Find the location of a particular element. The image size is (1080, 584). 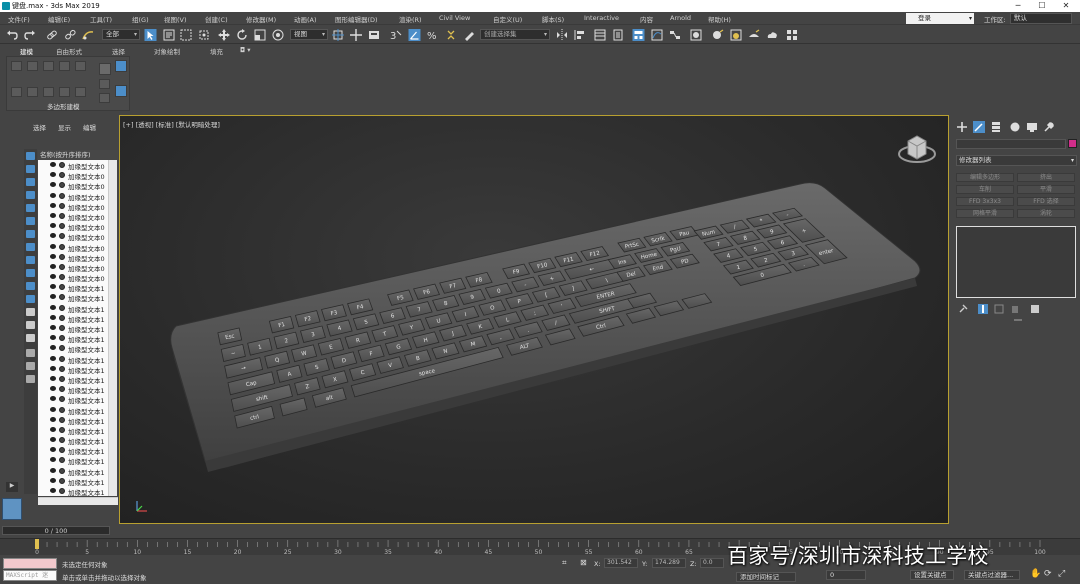

scene-explorer-icon is located at coordinates (618, 35).